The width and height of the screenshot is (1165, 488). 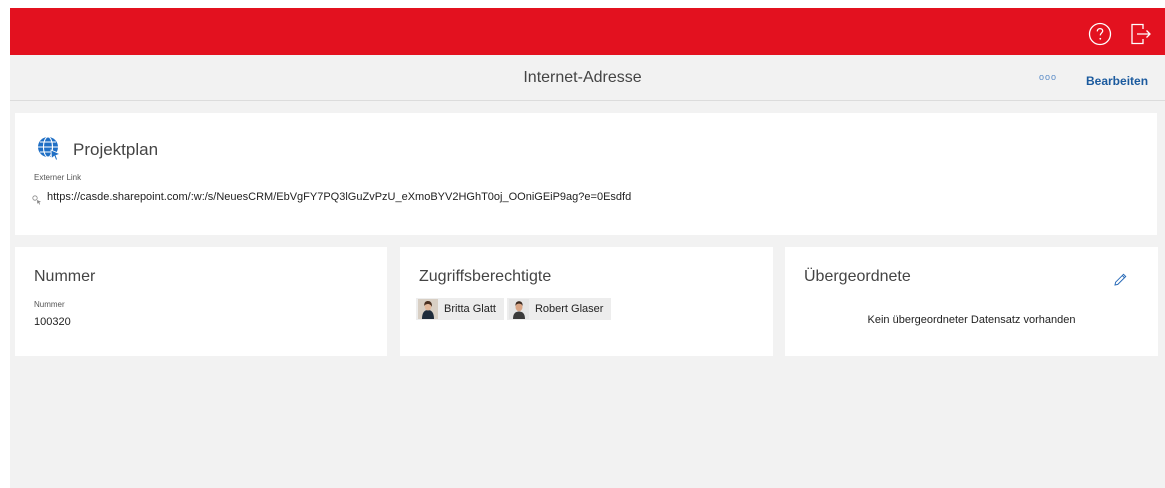 I want to click on number-value: 100320, so click(x=52, y=322).